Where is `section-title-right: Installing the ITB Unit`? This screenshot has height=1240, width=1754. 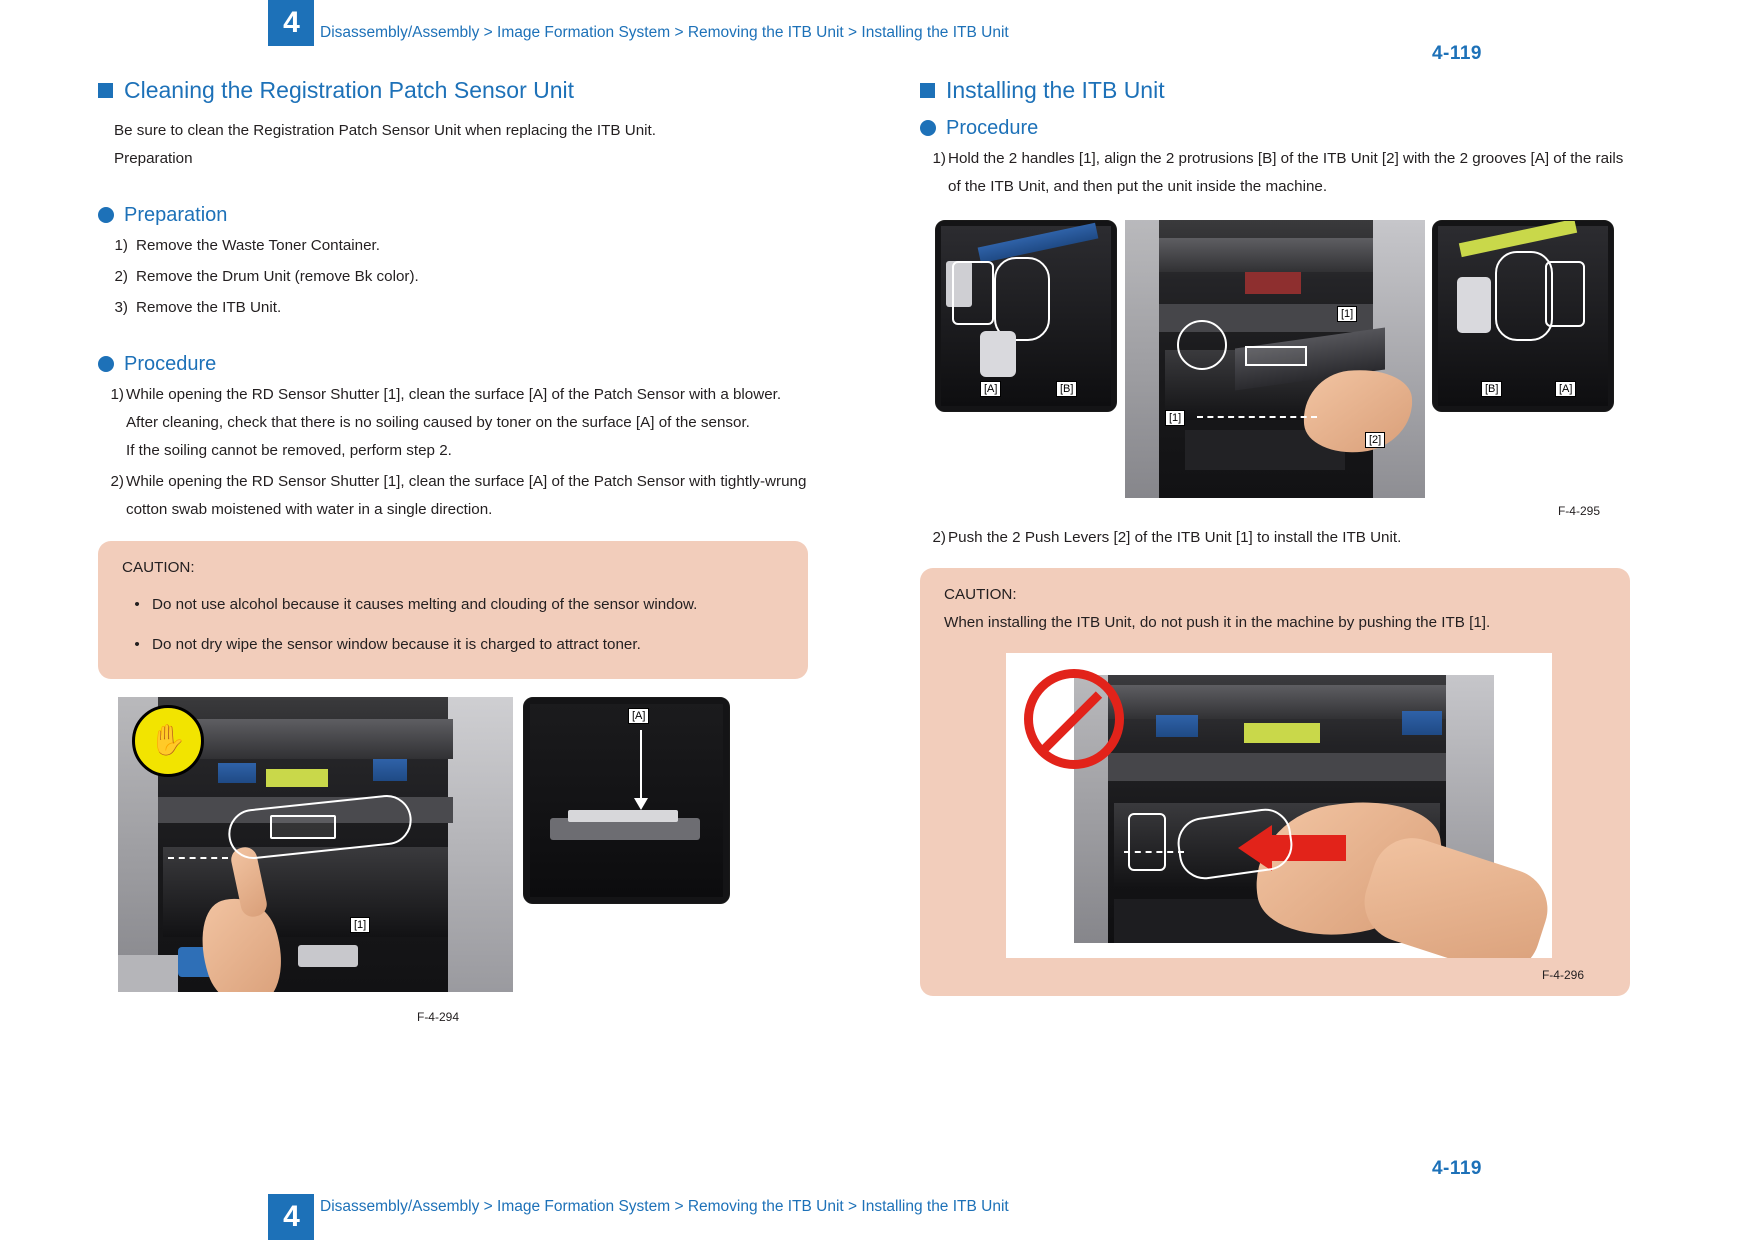 section-title-right: Installing the ITB Unit is located at coordinates (1055, 90).